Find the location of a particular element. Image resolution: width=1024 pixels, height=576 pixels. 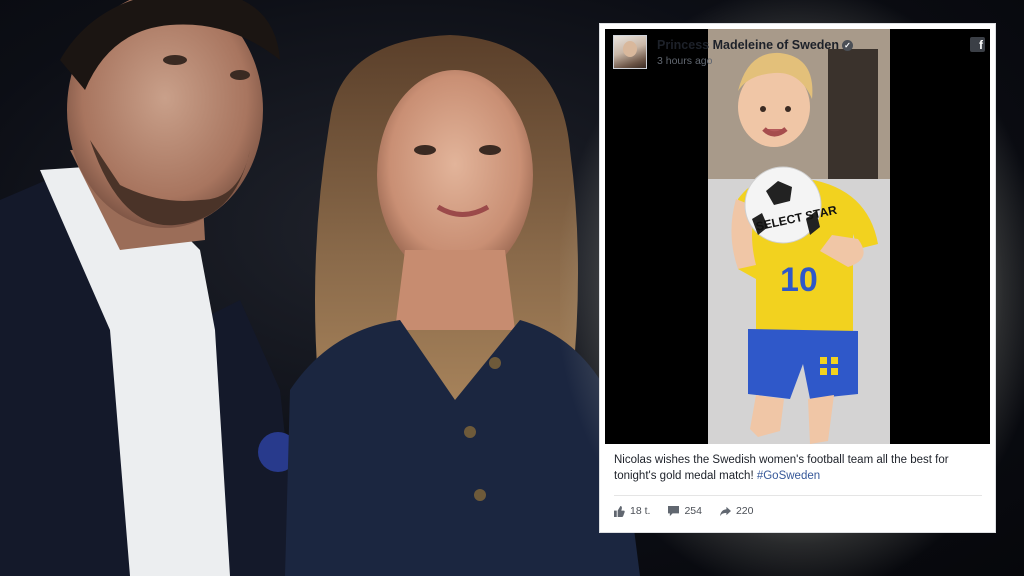

share-count-value: 220 is located at coordinates (744, 511).